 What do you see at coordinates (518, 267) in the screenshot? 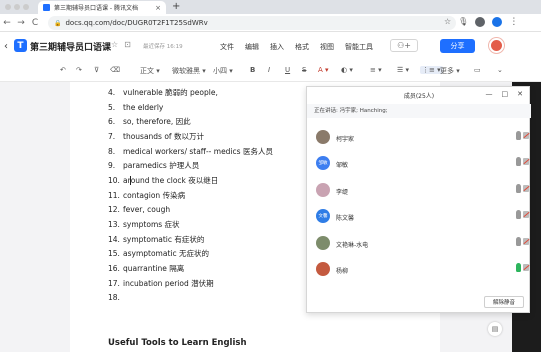
I see `microphone-on-icon` at bounding box center [518, 267].